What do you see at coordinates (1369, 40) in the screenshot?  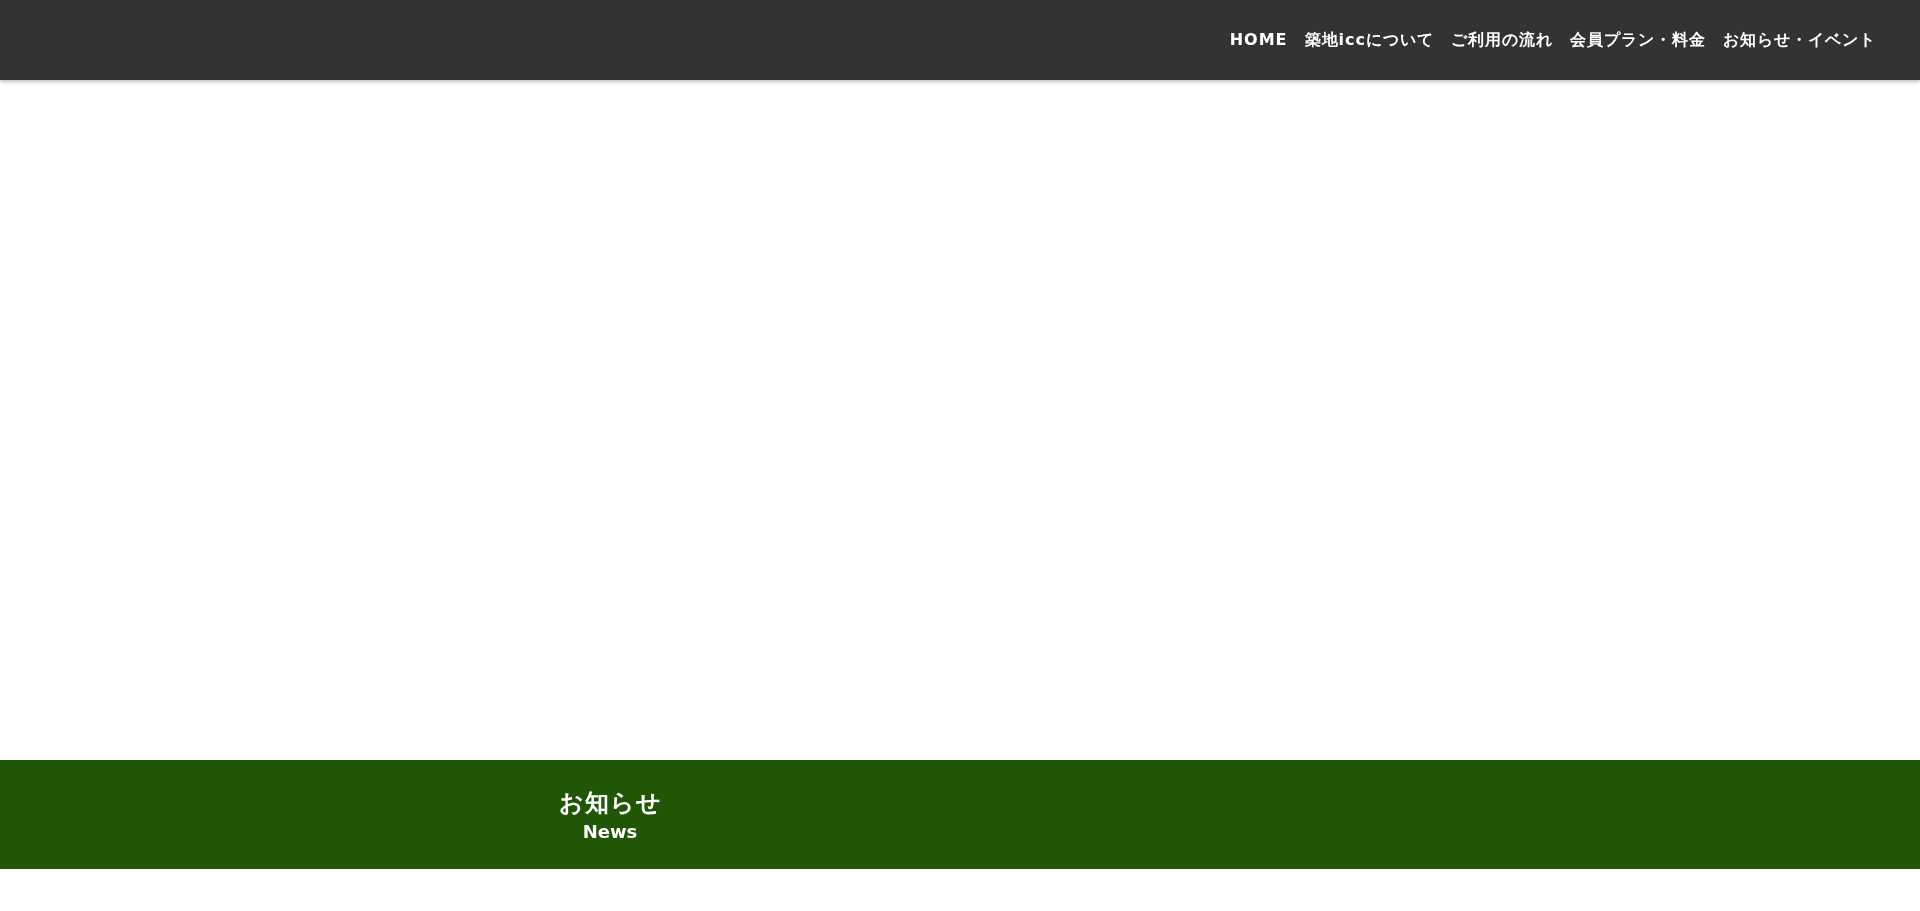 I see `nav-link: 築地iccについて` at bounding box center [1369, 40].